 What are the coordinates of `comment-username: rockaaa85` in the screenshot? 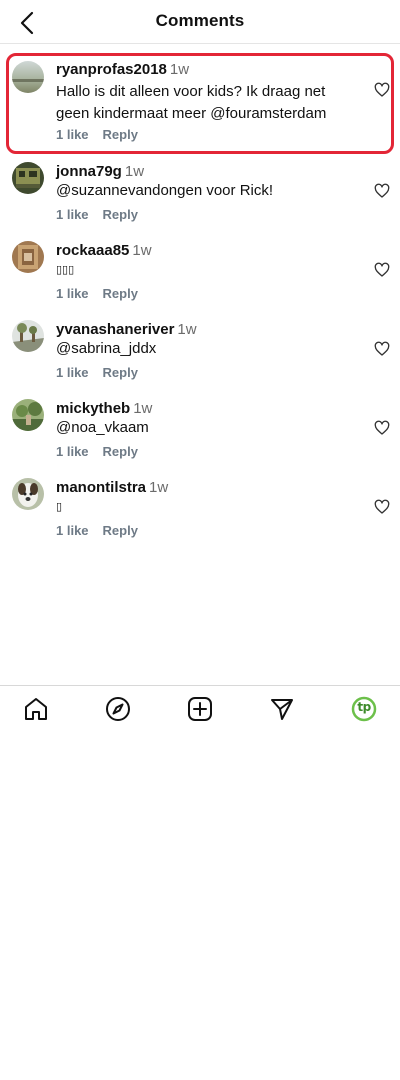 It's located at (92, 250).